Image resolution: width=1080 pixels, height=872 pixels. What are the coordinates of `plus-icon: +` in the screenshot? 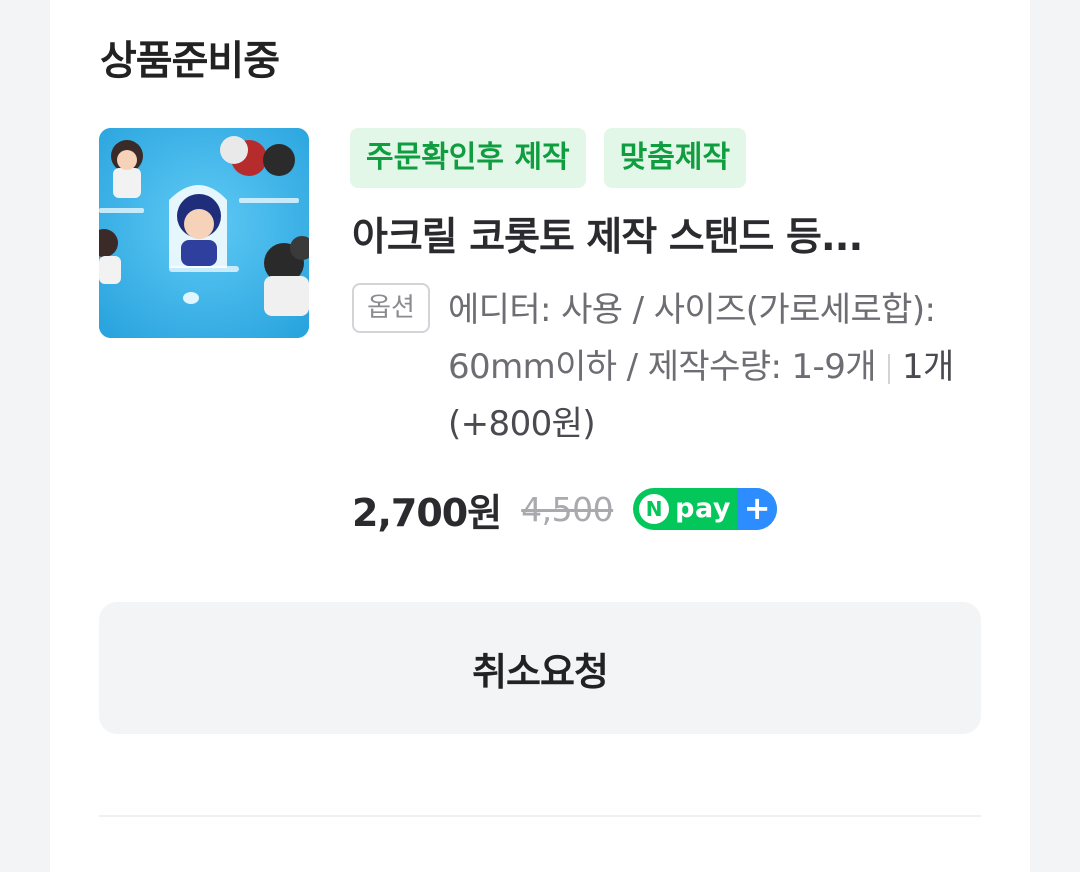 It's located at (757, 509).